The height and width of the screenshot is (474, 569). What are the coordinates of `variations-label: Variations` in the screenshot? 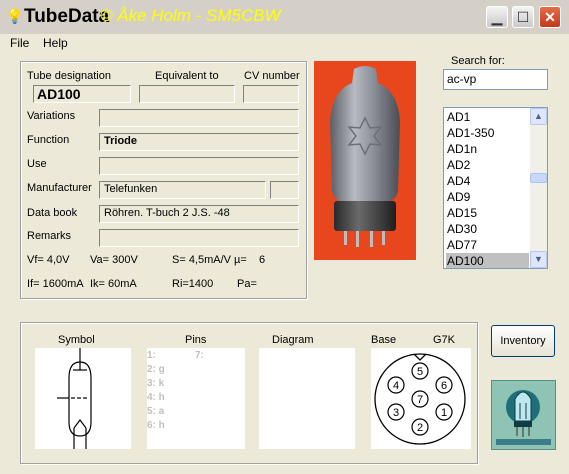 It's located at (51, 116).